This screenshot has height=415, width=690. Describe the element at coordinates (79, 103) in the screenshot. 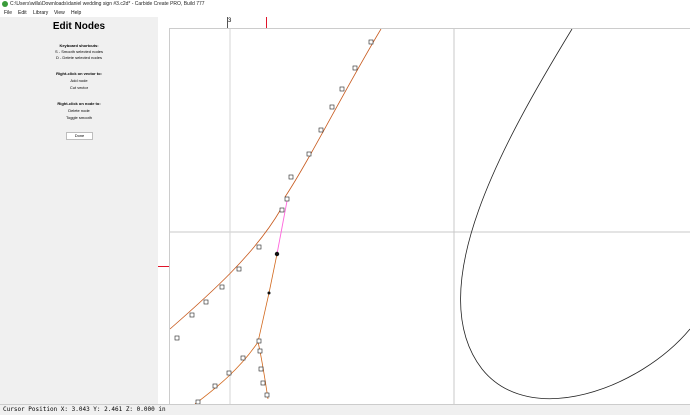

I see `node-heading: Right-click on node to:` at that location.